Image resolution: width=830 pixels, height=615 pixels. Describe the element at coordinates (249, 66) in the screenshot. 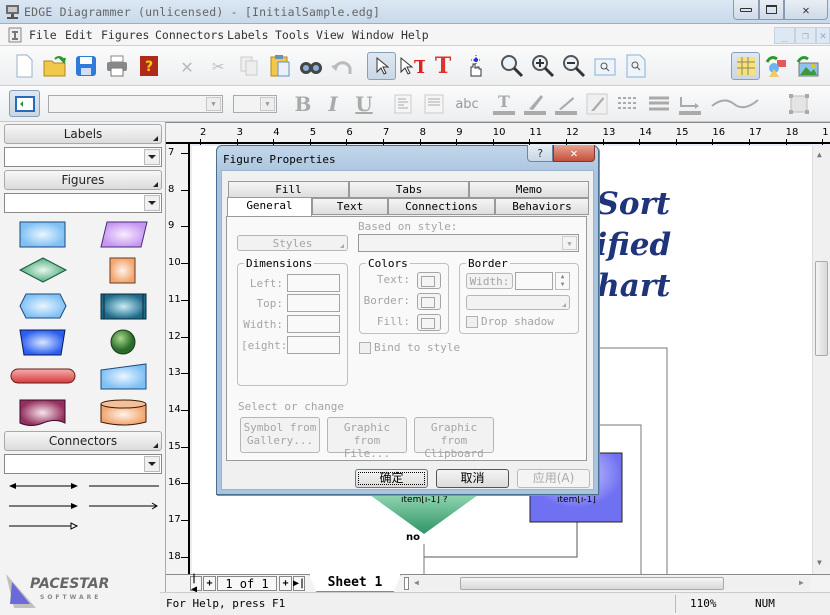

I see `copy-button` at that location.